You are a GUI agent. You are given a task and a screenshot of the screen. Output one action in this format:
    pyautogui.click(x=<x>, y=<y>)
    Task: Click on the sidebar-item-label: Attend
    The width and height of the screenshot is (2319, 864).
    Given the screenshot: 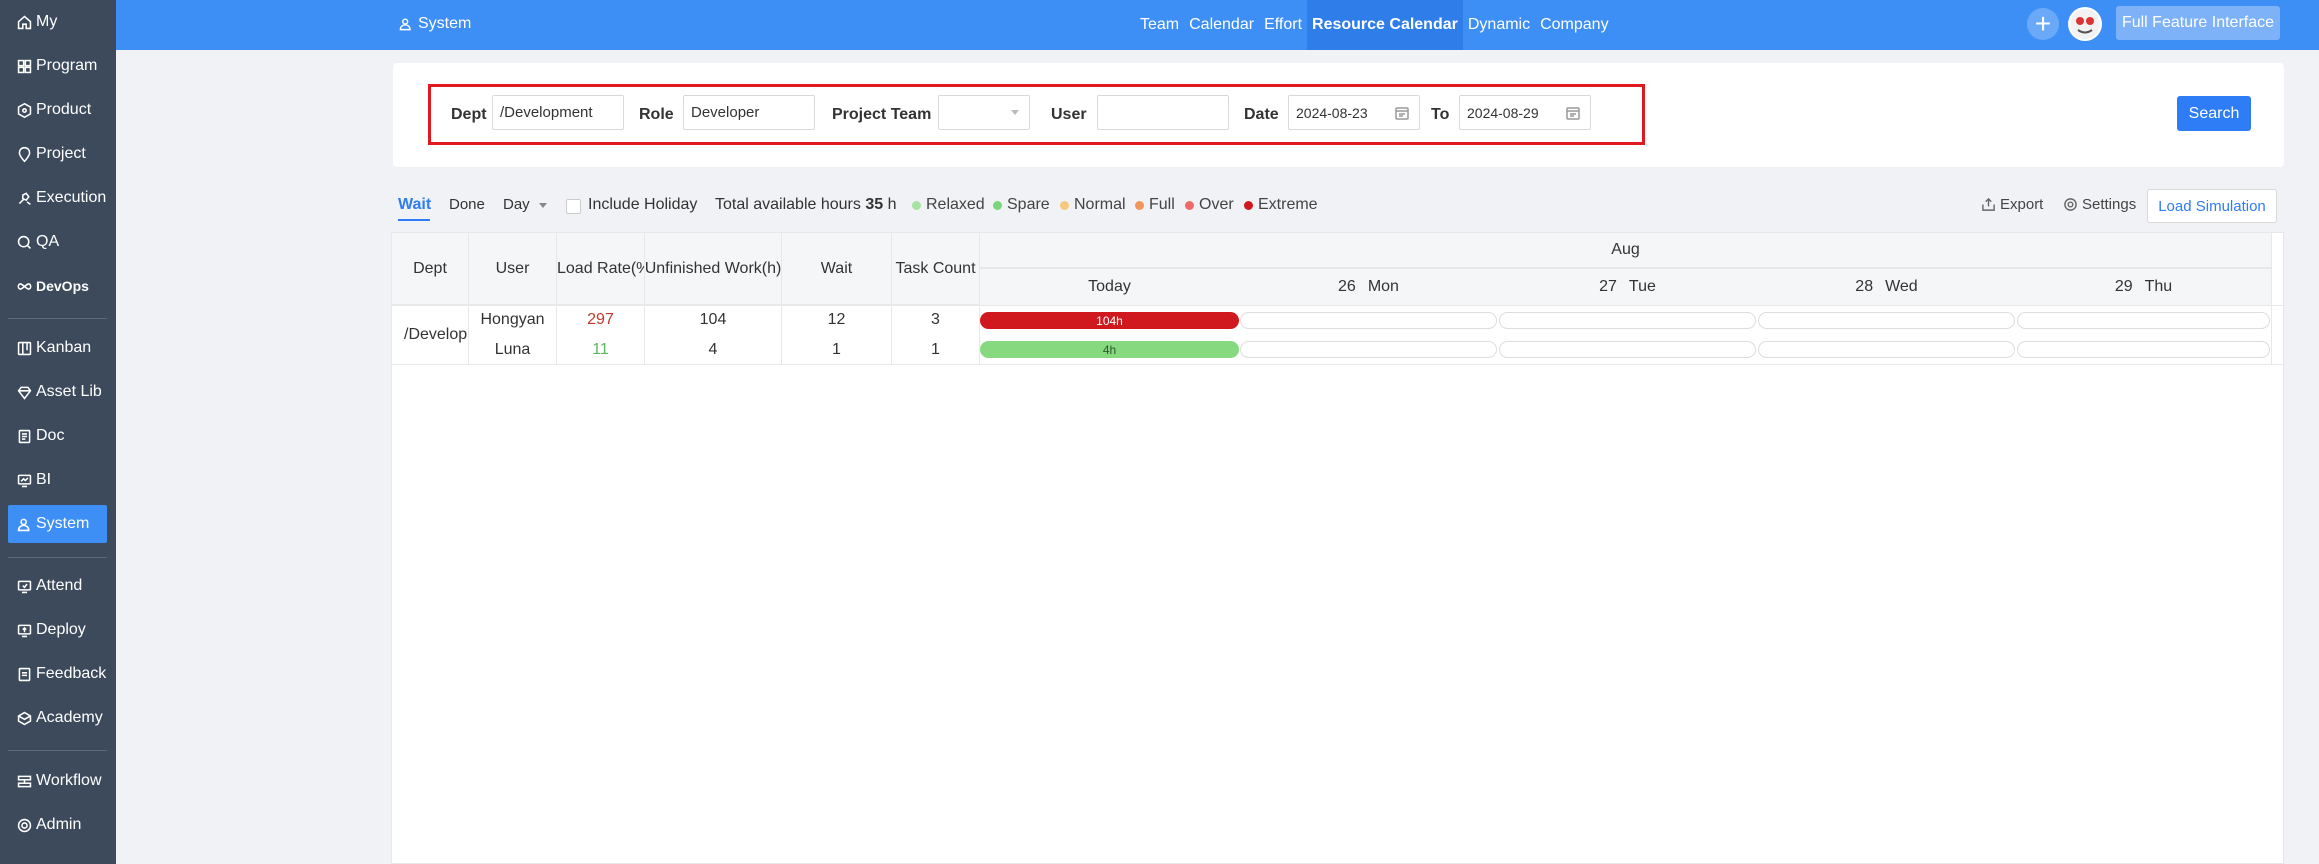 What is the action you would take?
    pyautogui.click(x=59, y=585)
    